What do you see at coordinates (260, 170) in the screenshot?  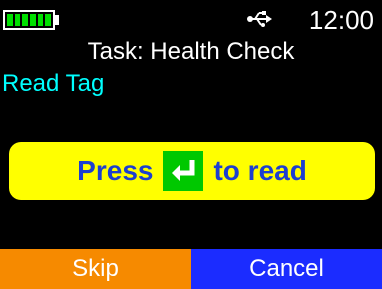 I see `prompt-text-after: to read` at bounding box center [260, 170].